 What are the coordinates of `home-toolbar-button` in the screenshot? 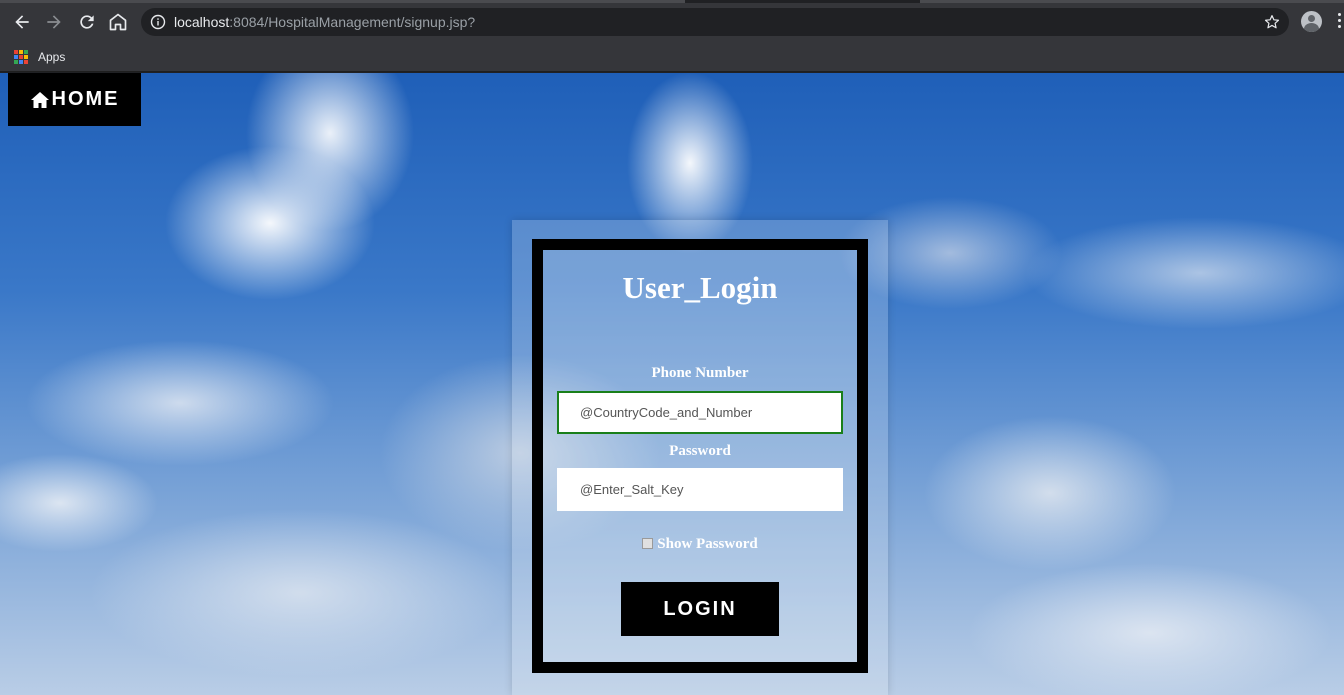 It's located at (118, 22).